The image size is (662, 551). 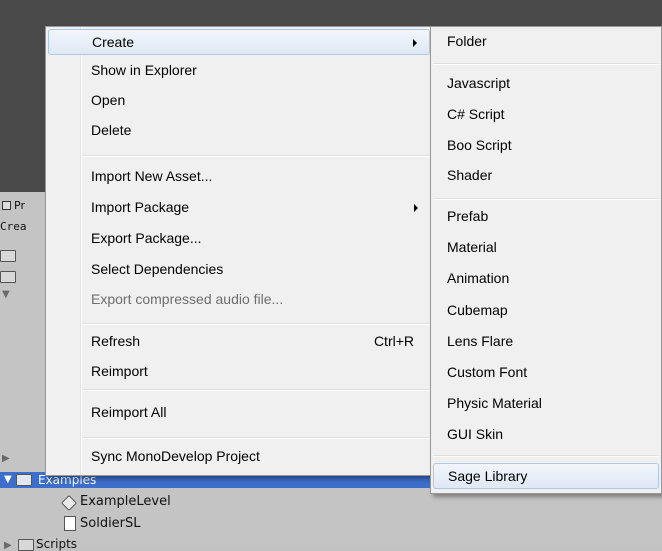 What do you see at coordinates (475, 434) in the screenshot?
I see `menu-item-label: GUI Skin` at bounding box center [475, 434].